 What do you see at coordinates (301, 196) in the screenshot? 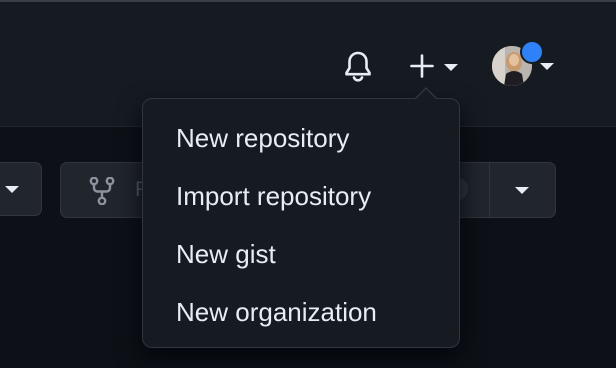
I see `menu-item-import-repository: Import repository` at bounding box center [301, 196].